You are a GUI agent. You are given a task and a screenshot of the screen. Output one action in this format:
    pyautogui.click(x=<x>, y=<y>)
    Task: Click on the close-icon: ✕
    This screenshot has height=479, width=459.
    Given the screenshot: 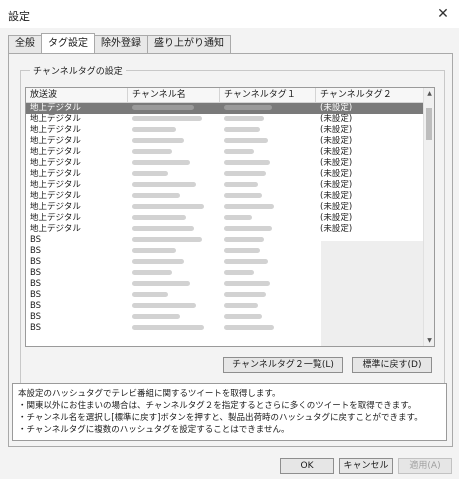 What is the action you would take?
    pyautogui.click(x=443, y=14)
    